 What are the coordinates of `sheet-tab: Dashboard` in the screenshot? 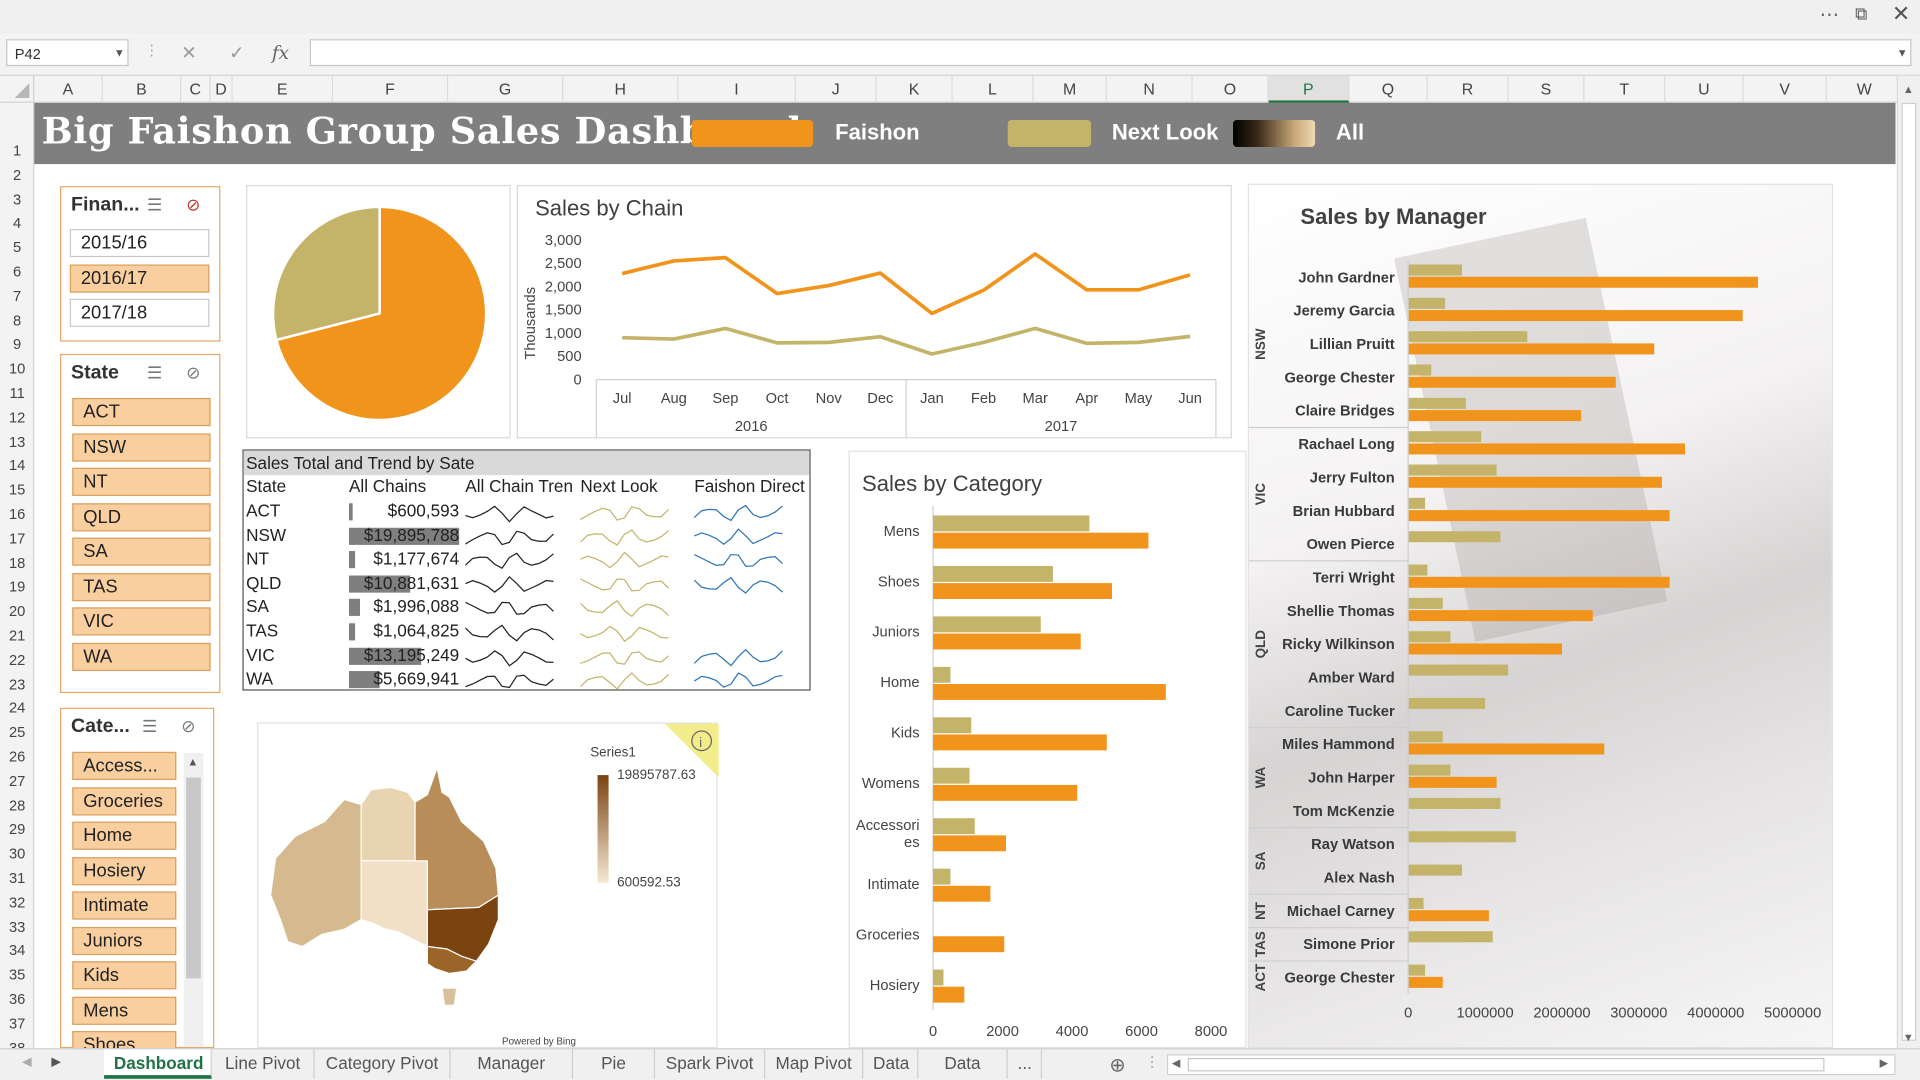 It's located at (158, 1064).